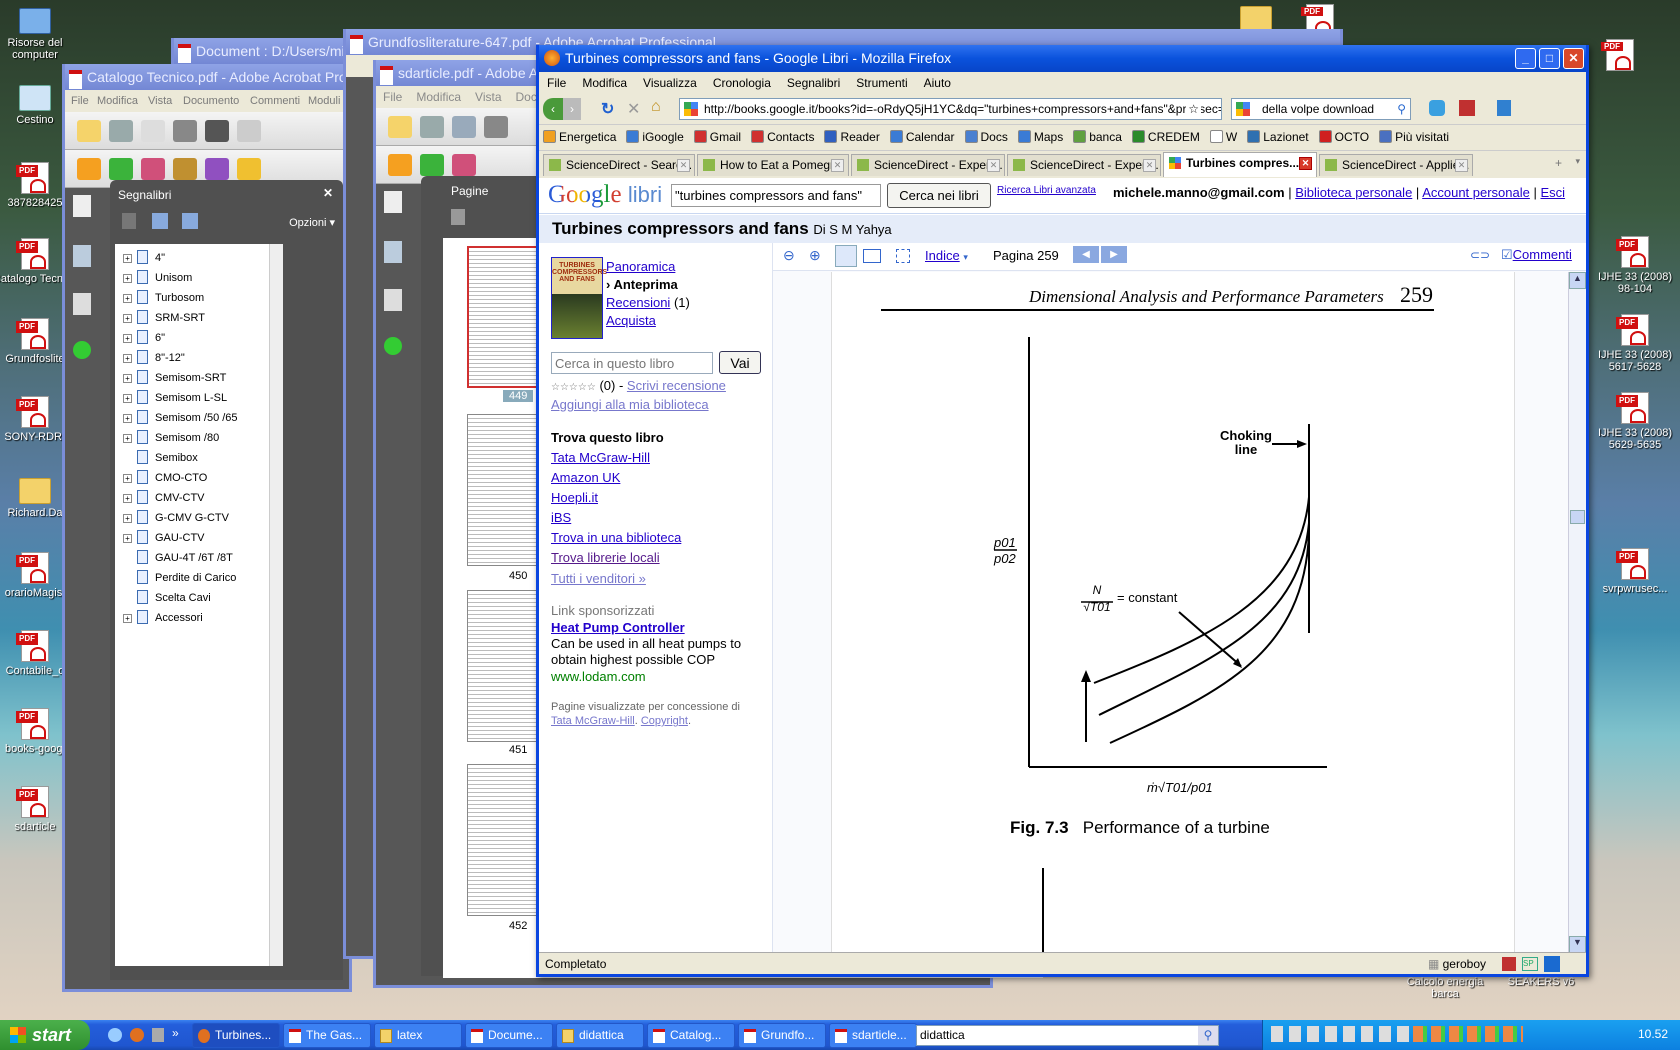 The image size is (1680, 1050). What do you see at coordinates (154, 358) in the screenshot?
I see `bookmark-item: +8"-12"` at bounding box center [154, 358].